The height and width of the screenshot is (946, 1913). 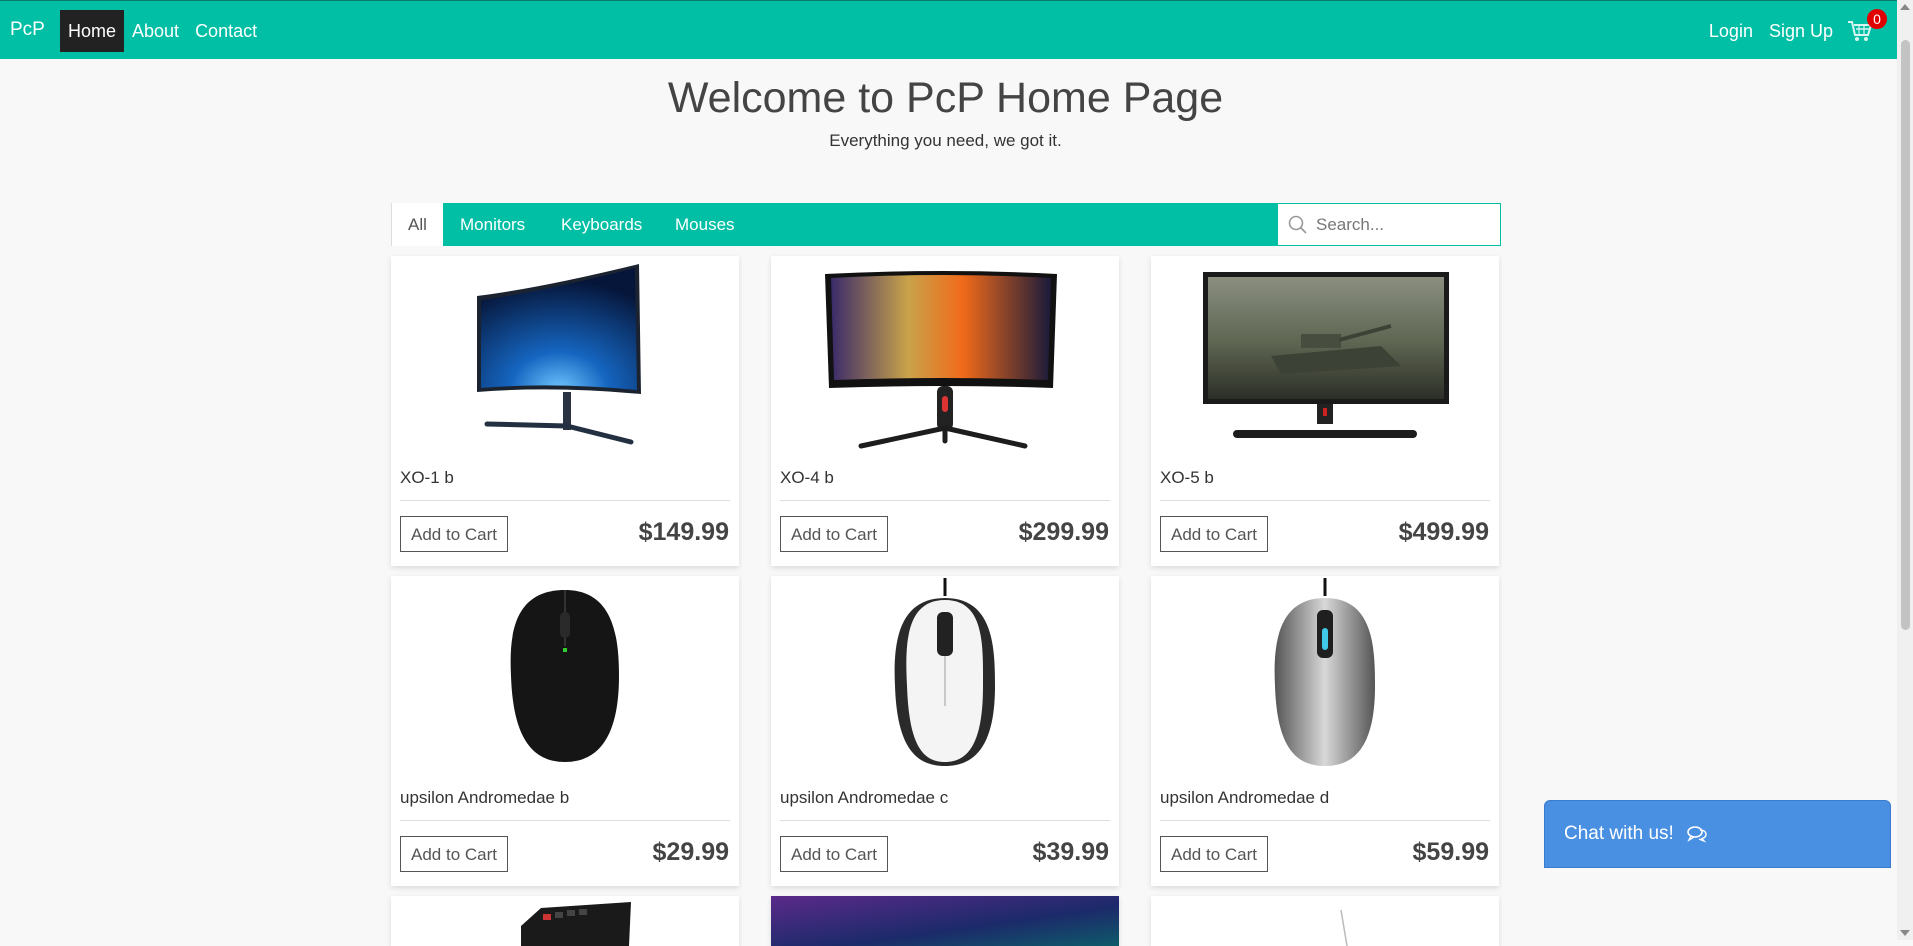 I want to click on page-title: Welcome to PcP Home Page, so click(x=945, y=98).